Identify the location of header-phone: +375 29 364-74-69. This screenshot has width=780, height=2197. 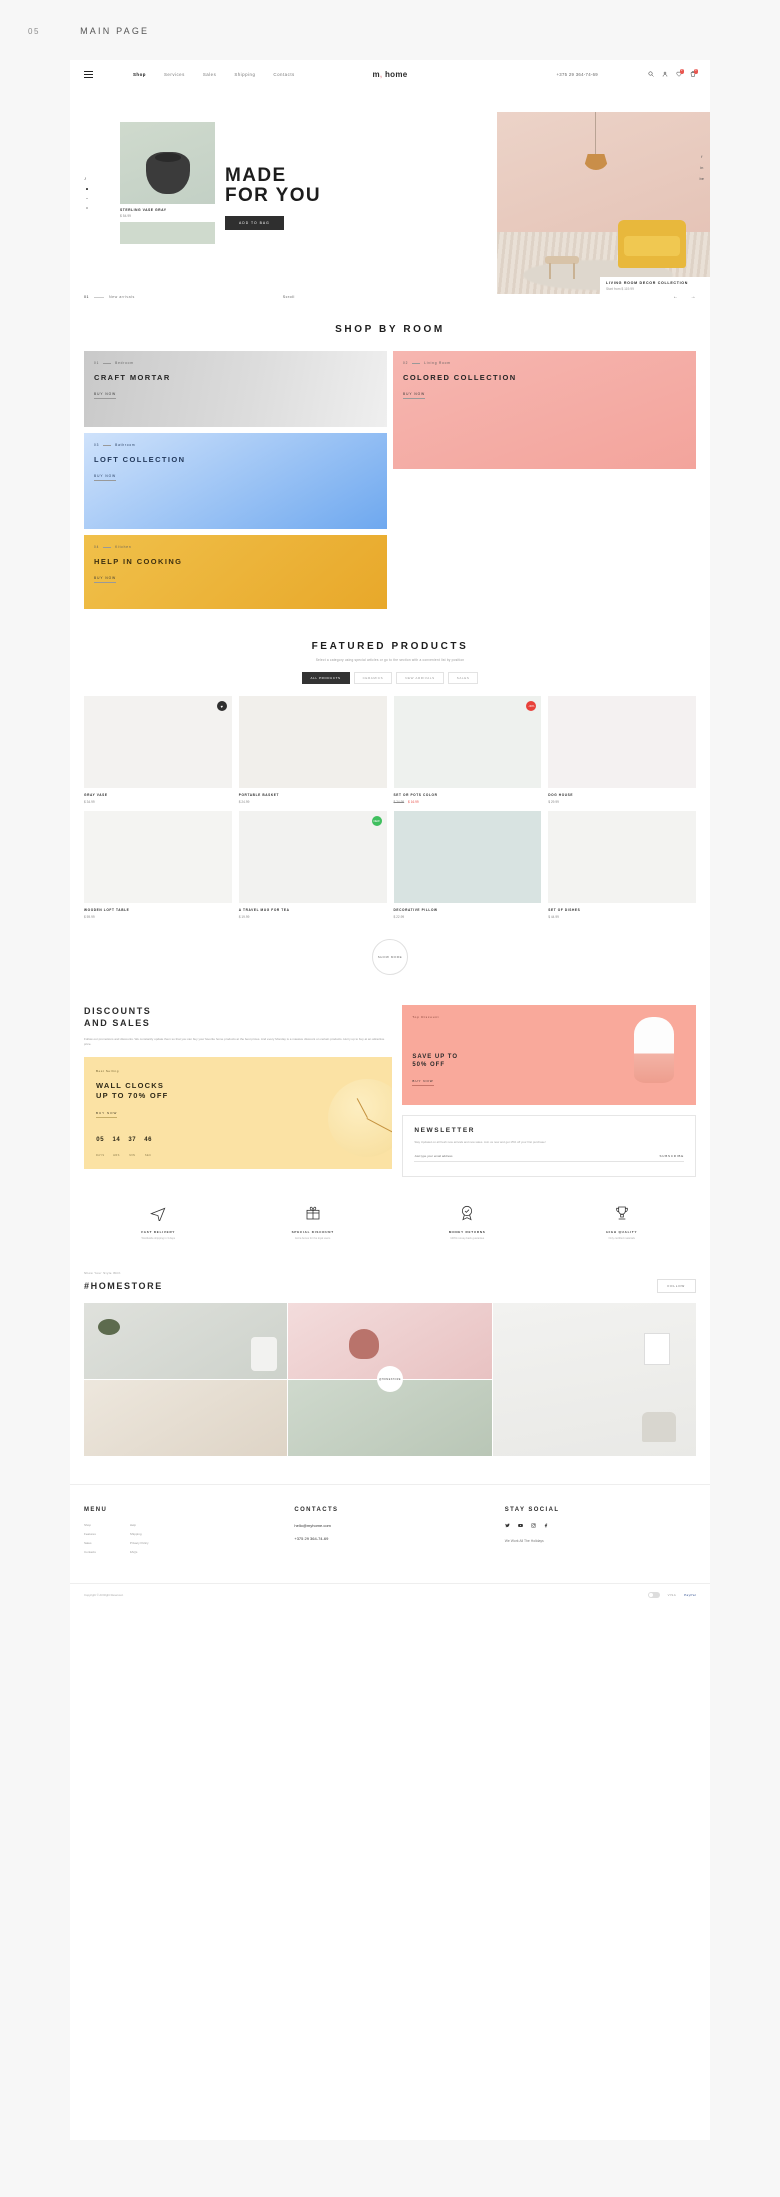
(577, 74).